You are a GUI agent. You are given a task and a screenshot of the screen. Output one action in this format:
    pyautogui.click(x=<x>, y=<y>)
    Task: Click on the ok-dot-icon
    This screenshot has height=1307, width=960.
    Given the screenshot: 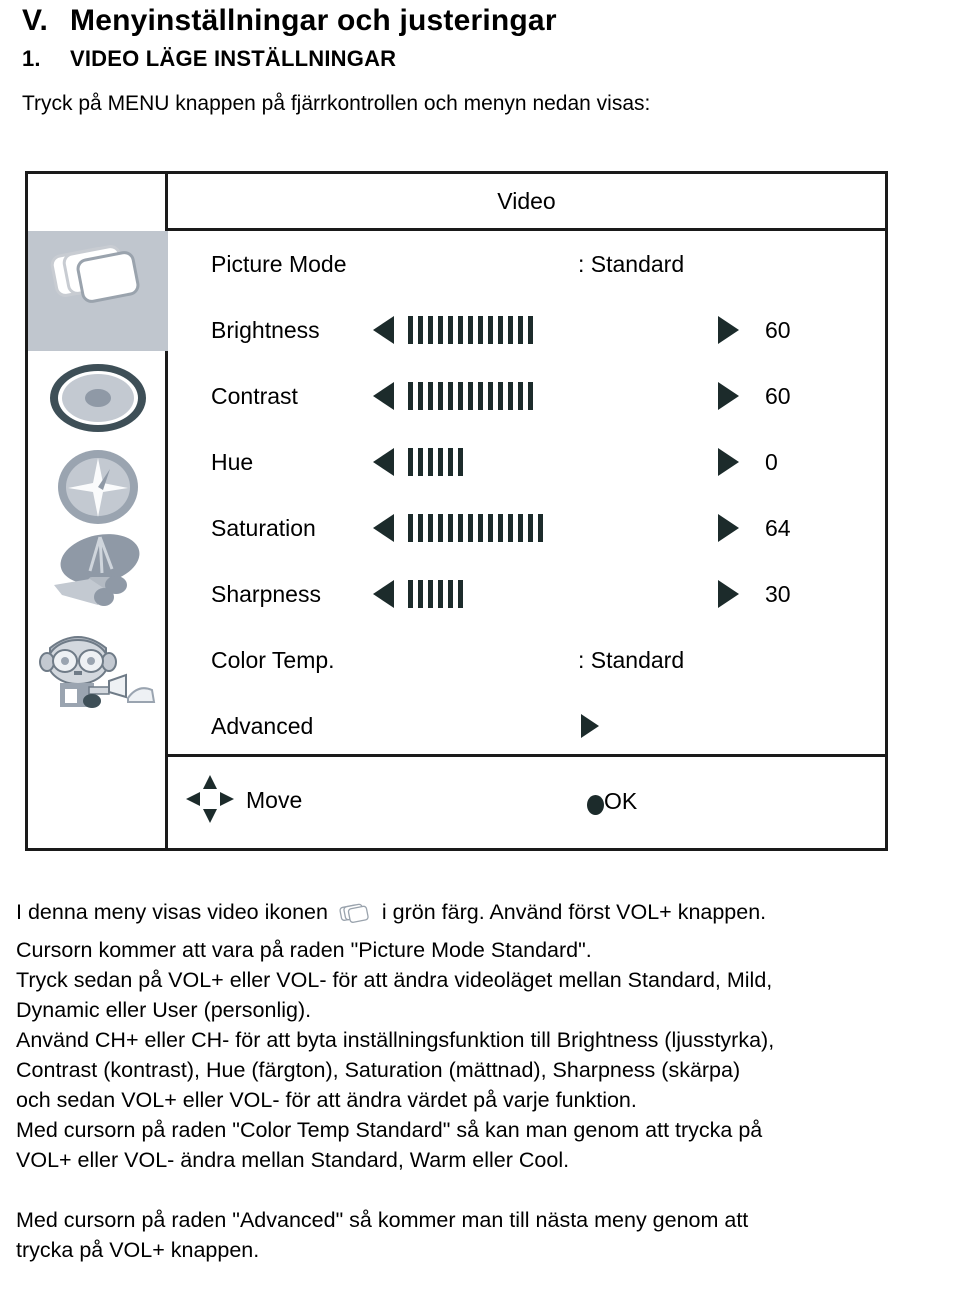 What is the action you would take?
    pyautogui.click(x=595, y=805)
    